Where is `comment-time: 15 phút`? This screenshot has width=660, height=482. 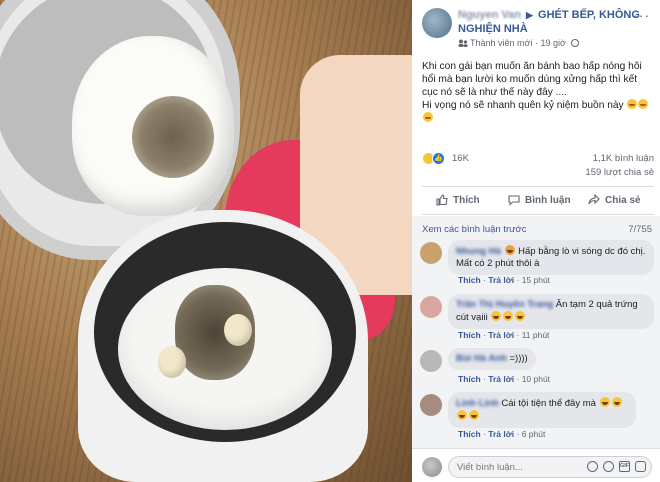 comment-time: 15 phút is located at coordinates (536, 280).